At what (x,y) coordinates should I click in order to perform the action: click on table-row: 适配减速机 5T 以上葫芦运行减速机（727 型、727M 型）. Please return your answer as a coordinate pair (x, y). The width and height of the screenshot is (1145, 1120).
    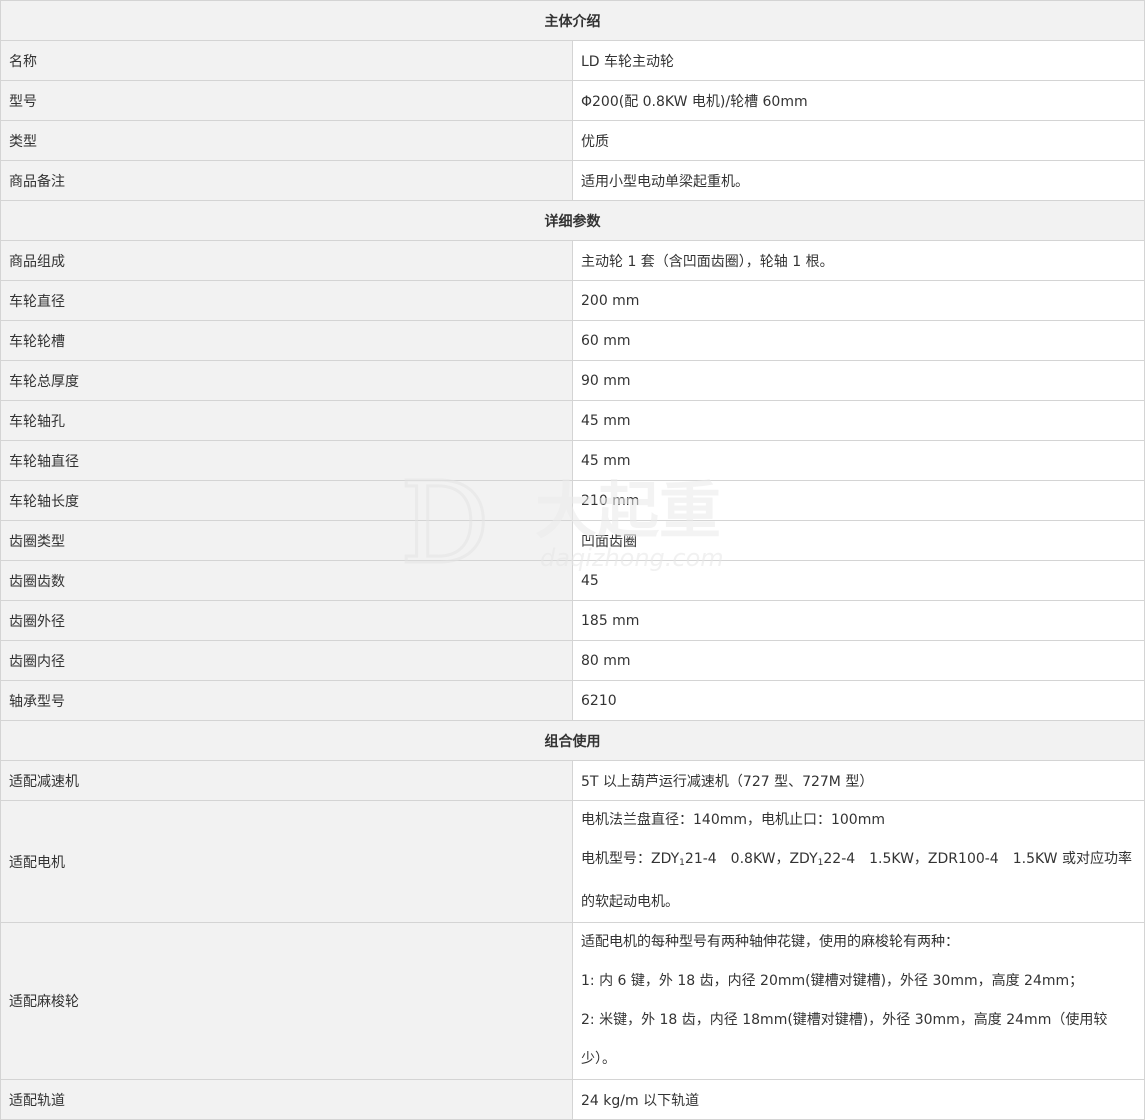
    Looking at the image, I should click on (572, 780).